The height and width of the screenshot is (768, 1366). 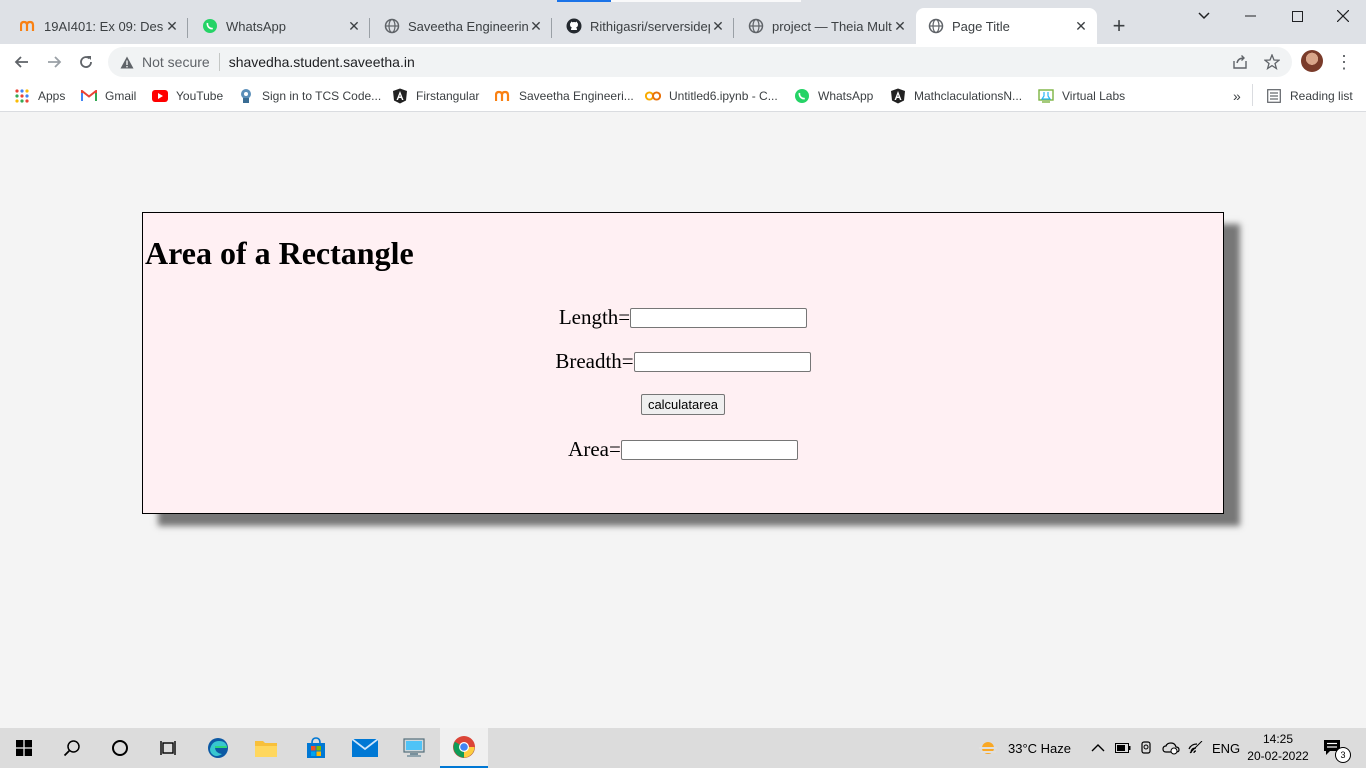 What do you see at coordinates (1297, 16) in the screenshot?
I see `maximize-button` at bounding box center [1297, 16].